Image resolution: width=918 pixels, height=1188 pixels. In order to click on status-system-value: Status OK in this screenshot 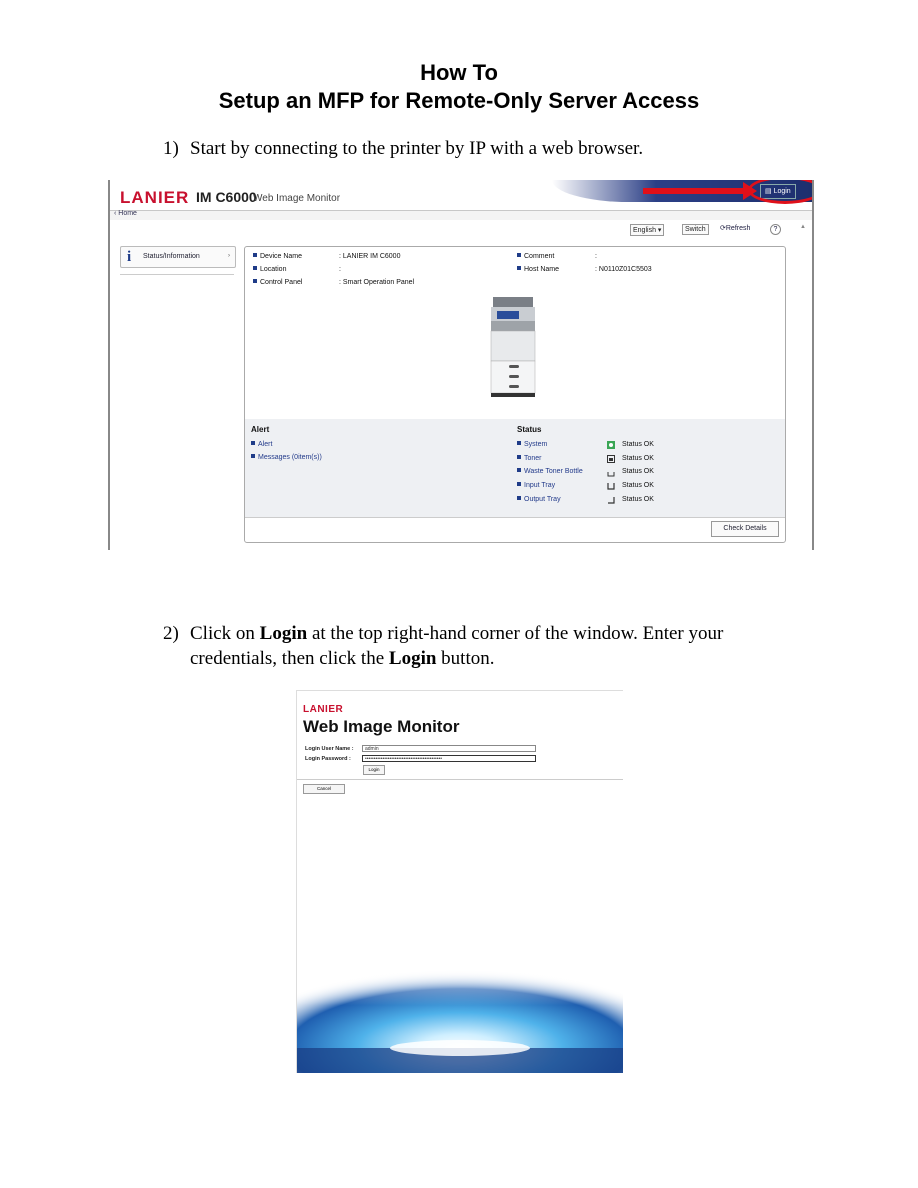, I will do `click(638, 444)`.